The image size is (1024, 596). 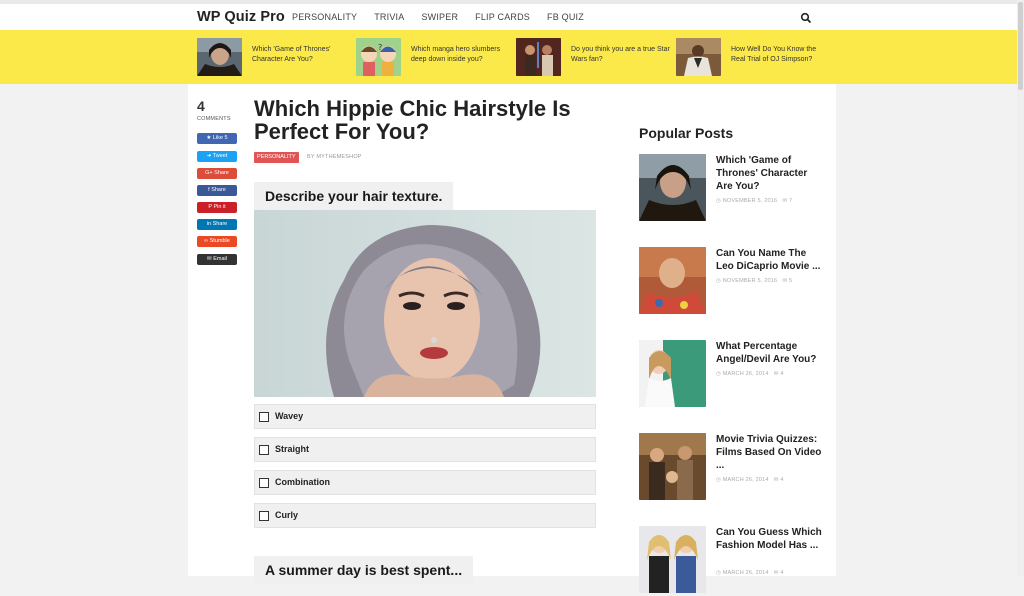 I want to click on comment-label: COMMENTS, so click(x=214, y=119).